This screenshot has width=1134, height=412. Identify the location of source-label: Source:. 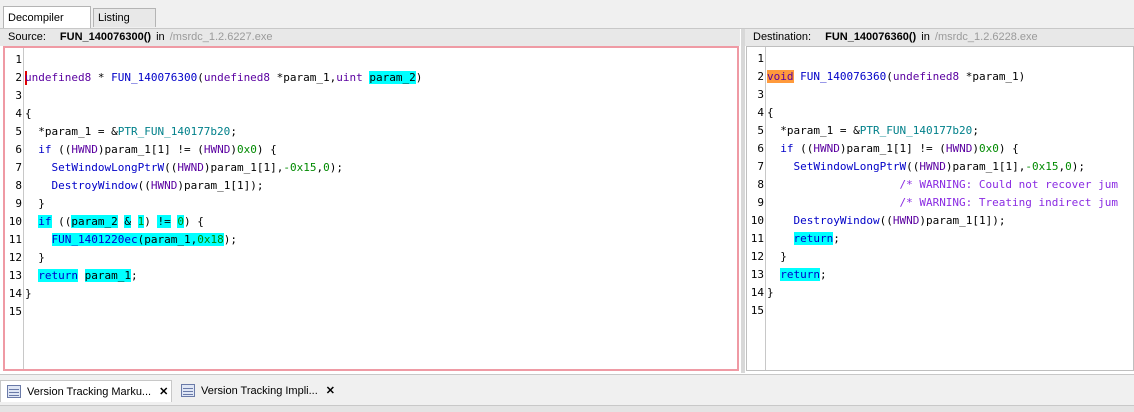
(27, 37).